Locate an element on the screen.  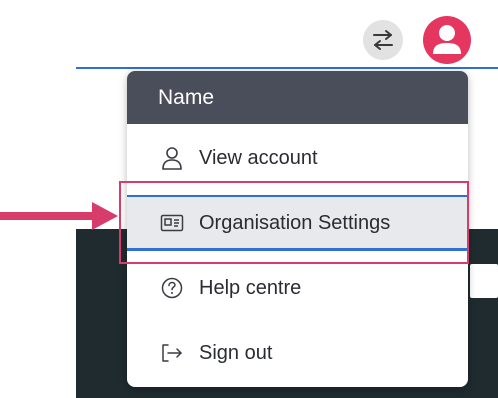
focus-bar-bottom is located at coordinates (297, 249).